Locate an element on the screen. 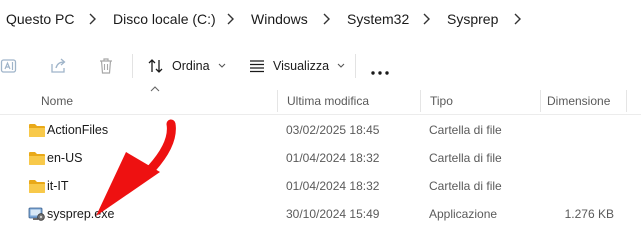 The image size is (641, 240). application-icon is located at coordinates (36, 214).